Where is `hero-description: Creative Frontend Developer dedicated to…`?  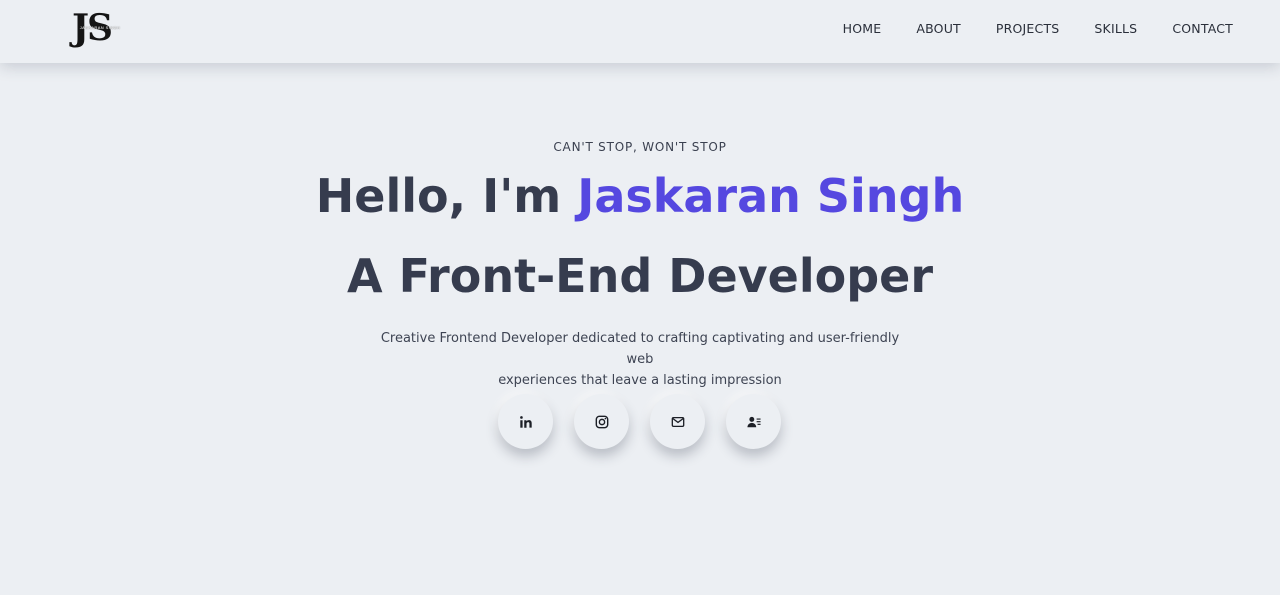 hero-description: Creative Frontend Developer dedicated to… is located at coordinates (640, 359).